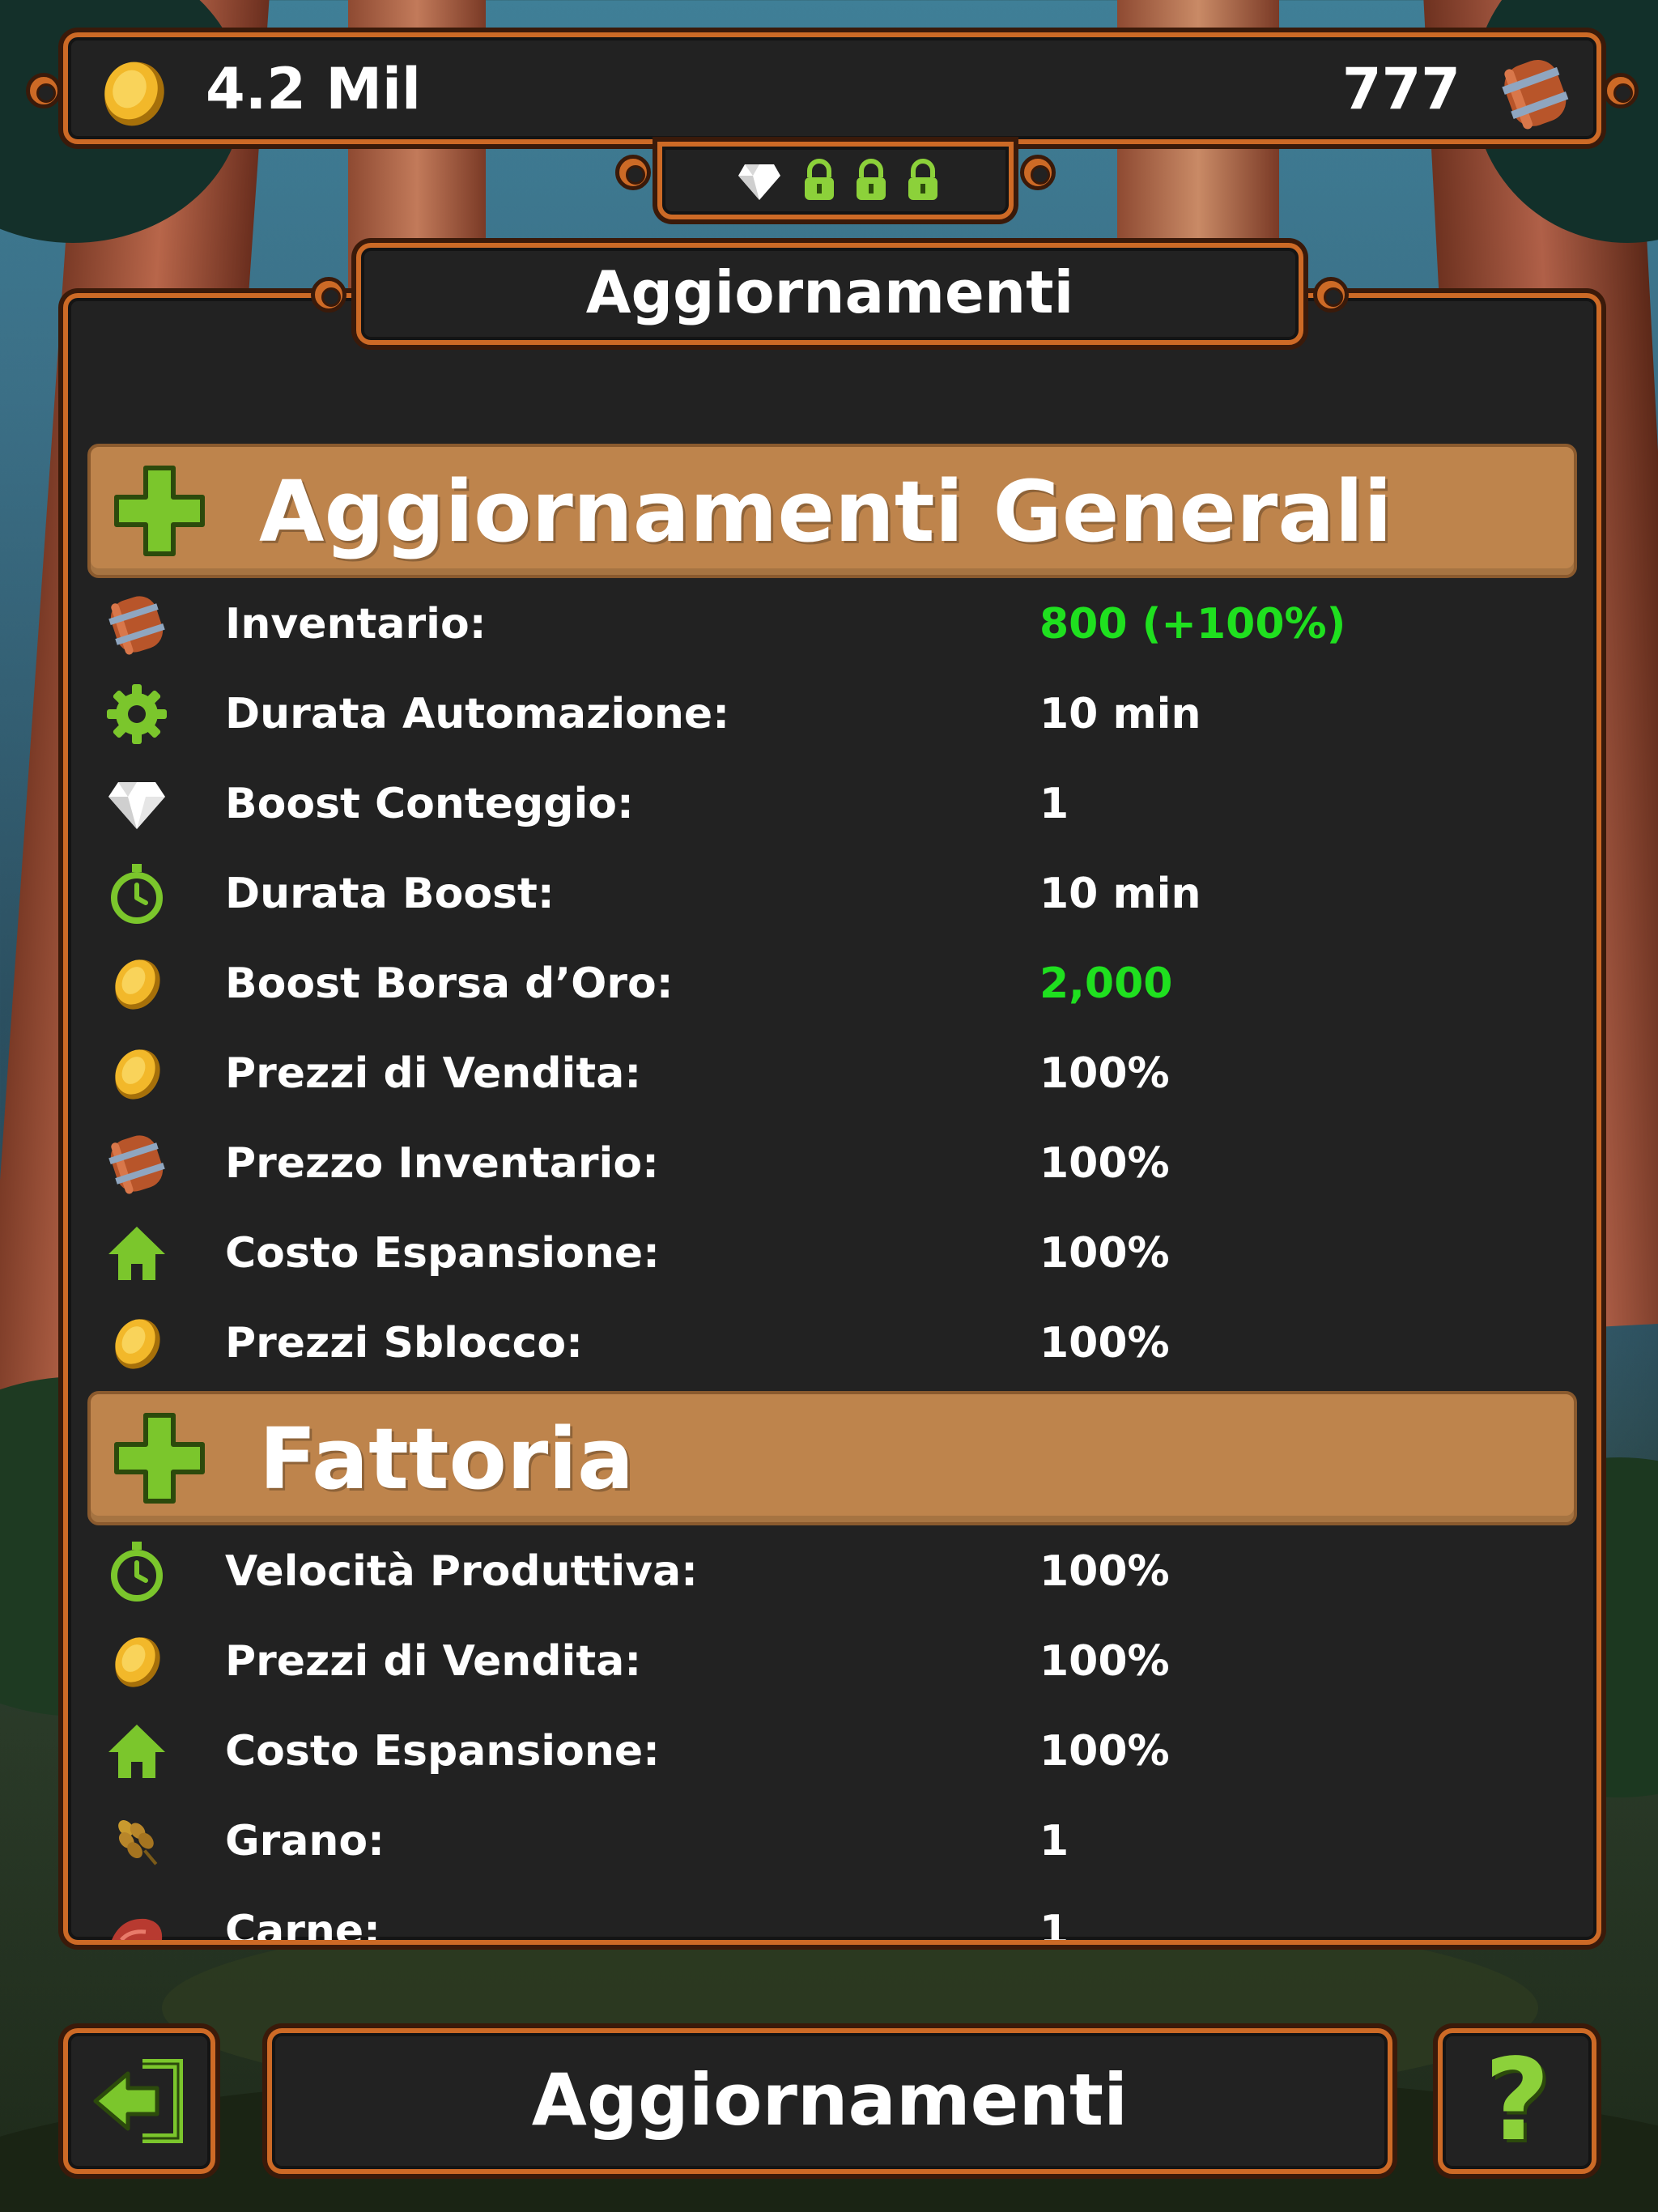  I want to click on barrel-balance: 777, so click(1400, 89).